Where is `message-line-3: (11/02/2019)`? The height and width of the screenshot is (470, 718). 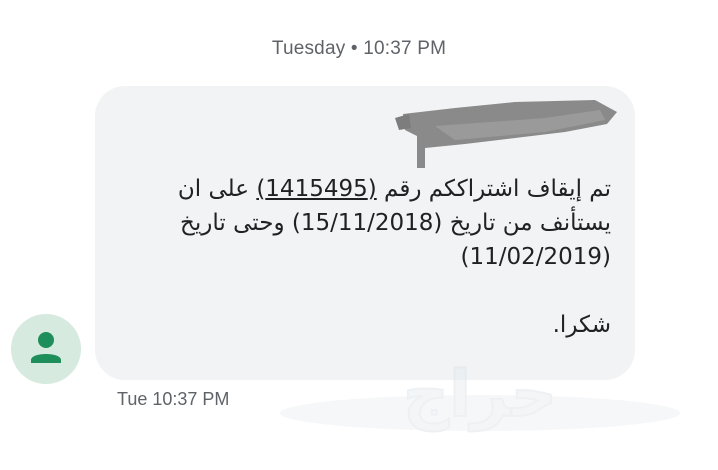 message-line-3: (11/02/2019) is located at coordinates (535, 257).